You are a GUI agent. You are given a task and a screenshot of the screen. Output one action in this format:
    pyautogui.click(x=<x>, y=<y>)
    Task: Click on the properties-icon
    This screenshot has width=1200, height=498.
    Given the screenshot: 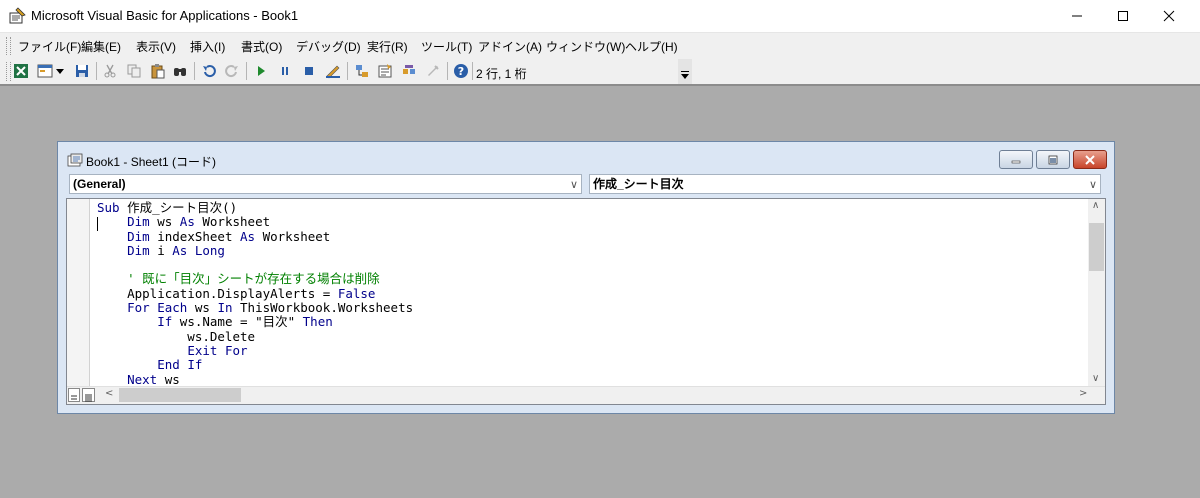 What is the action you would take?
    pyautogui.click(x=385, y=71)
    